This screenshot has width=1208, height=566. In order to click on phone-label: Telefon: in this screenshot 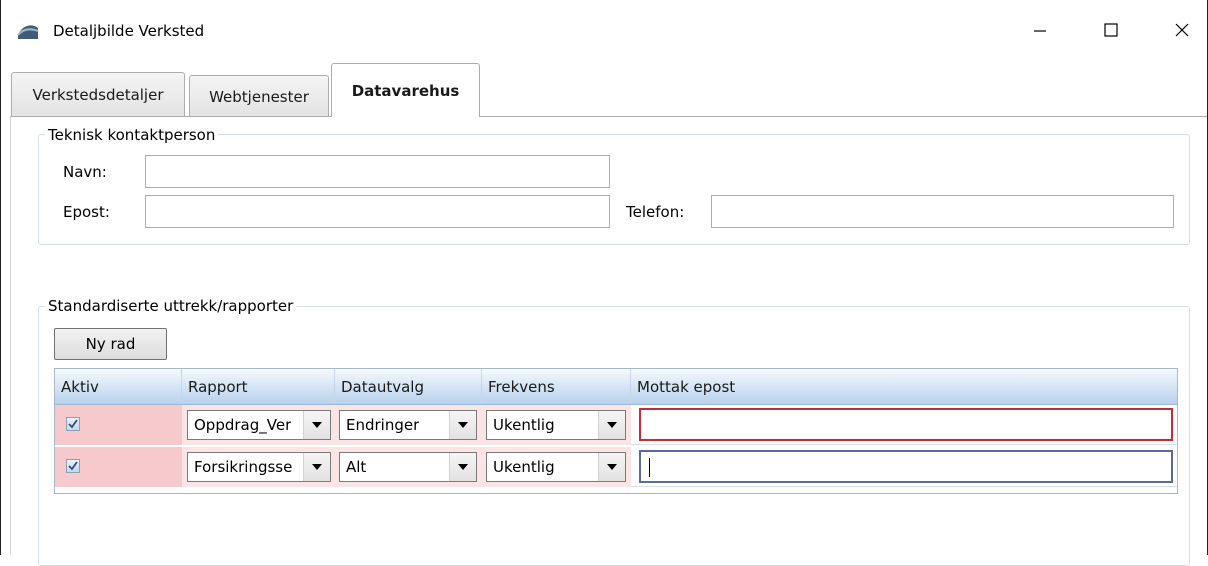, I will do `click(655, 212)`.